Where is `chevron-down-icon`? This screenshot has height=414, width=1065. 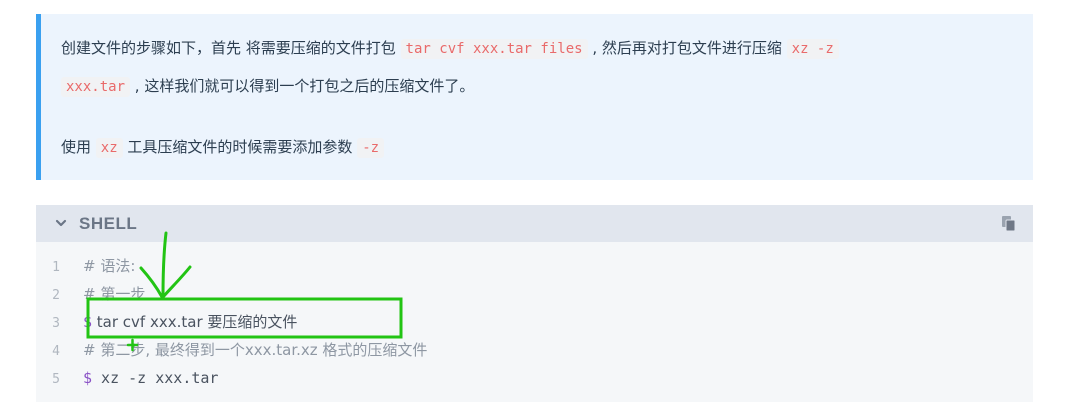
chevron-down-icon is located at coordinates (61, 223).